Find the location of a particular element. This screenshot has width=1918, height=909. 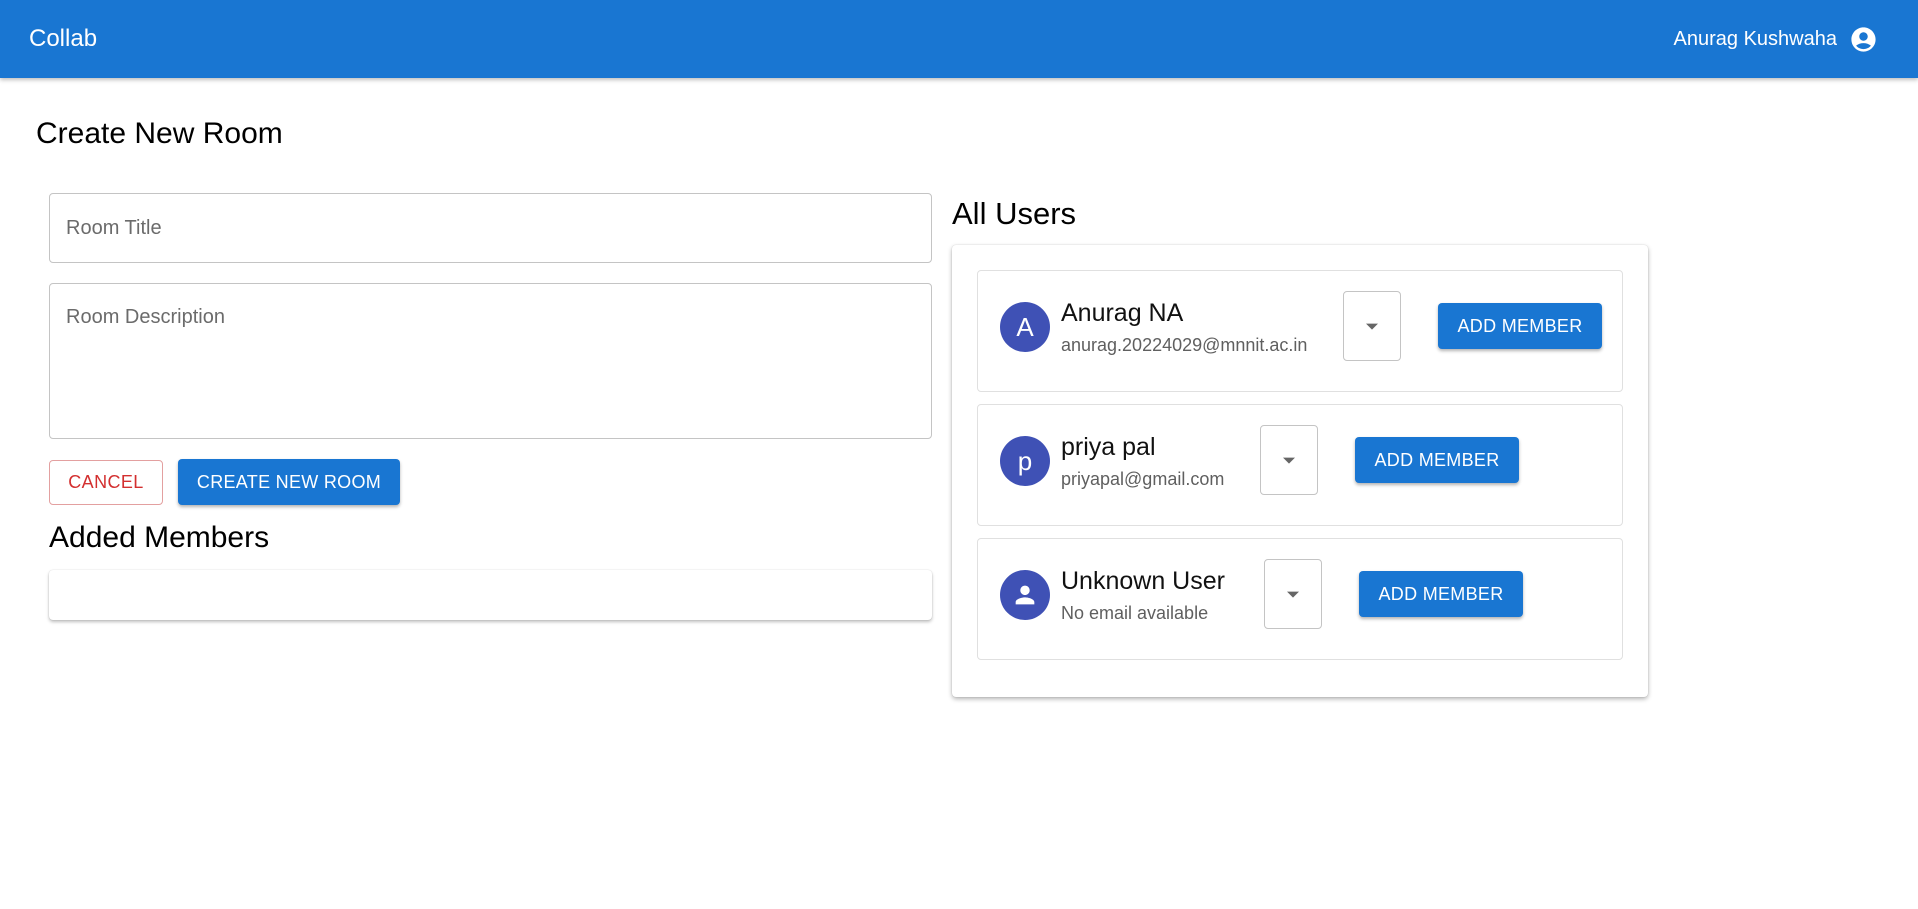

person-icon is located at coordinates (1025, 595).